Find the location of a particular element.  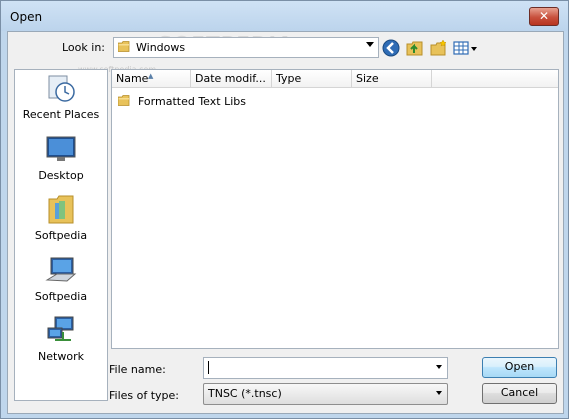

text-caret is located at coordinates (208, 367).